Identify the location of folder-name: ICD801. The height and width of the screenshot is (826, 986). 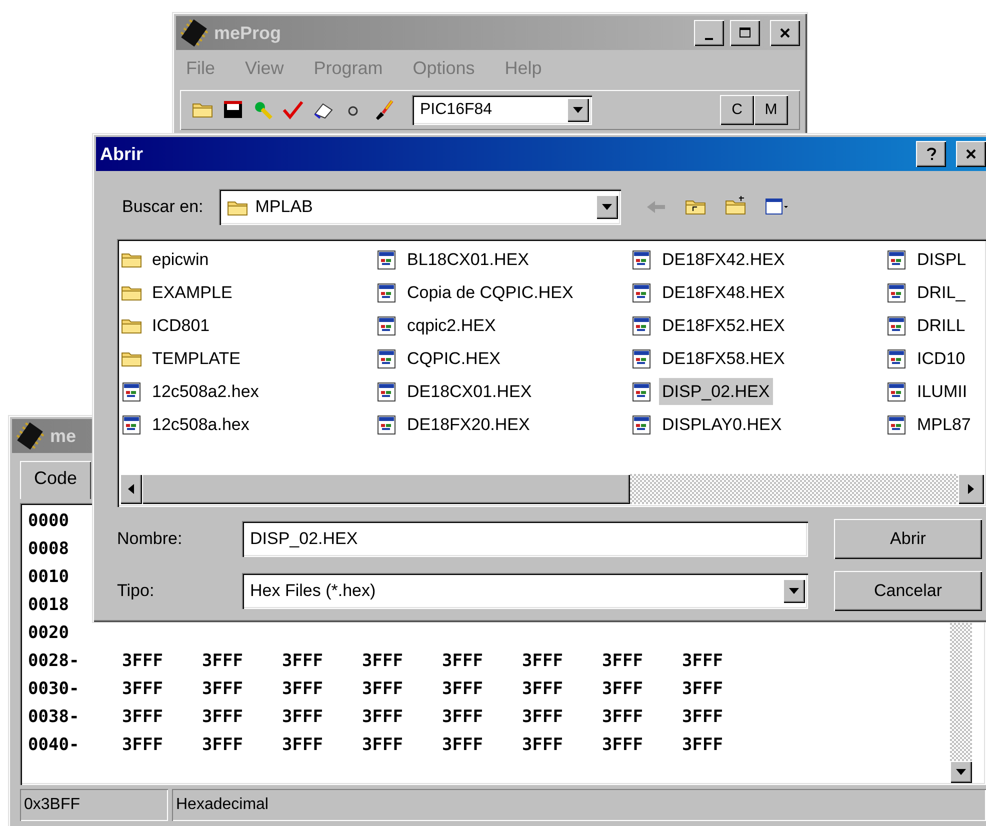
(181, 326).